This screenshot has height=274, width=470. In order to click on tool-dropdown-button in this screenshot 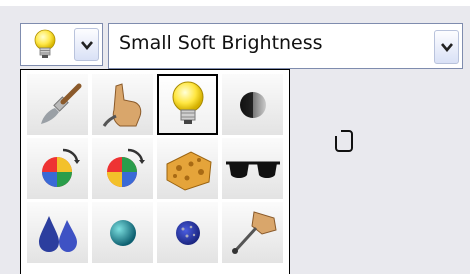, I will do `click(86, 44)`.